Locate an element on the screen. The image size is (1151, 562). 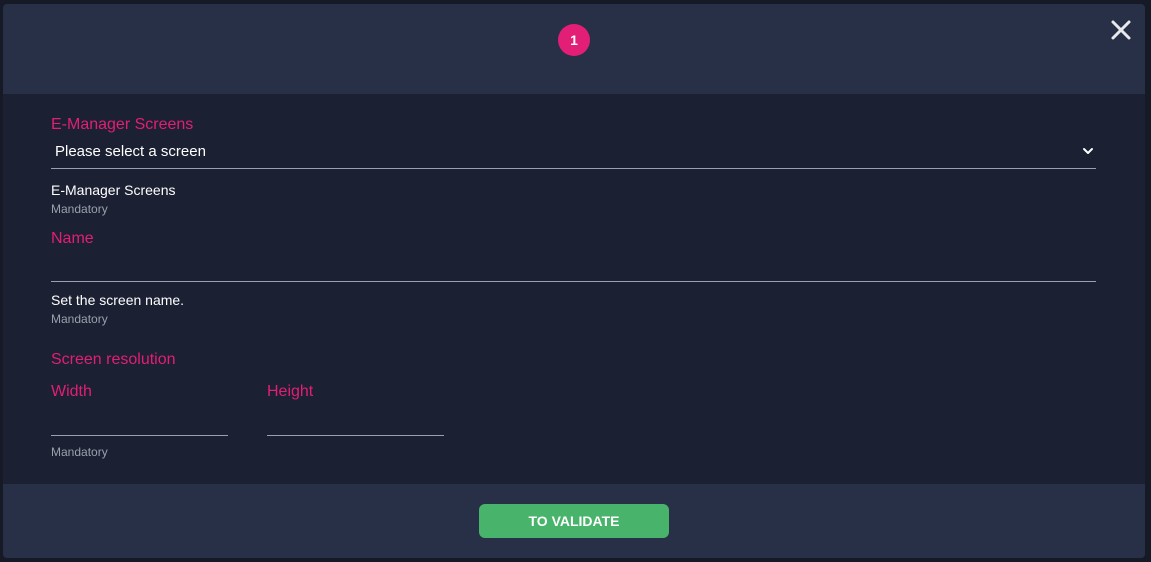
width-field-label: Width is located at coordinates (71, 391).